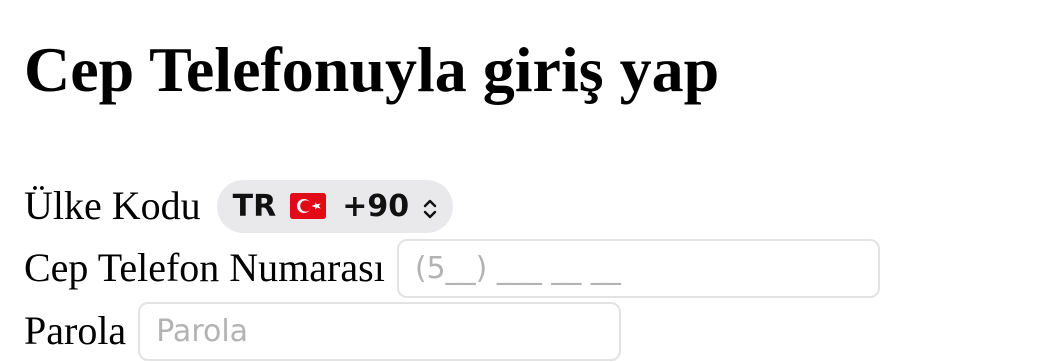 This screenshot has width=1062, height=362. What do you see at coordinates (430, 206) in the screenshot?
I see `updown-chevron-icon` at bounding box center [430, 206].